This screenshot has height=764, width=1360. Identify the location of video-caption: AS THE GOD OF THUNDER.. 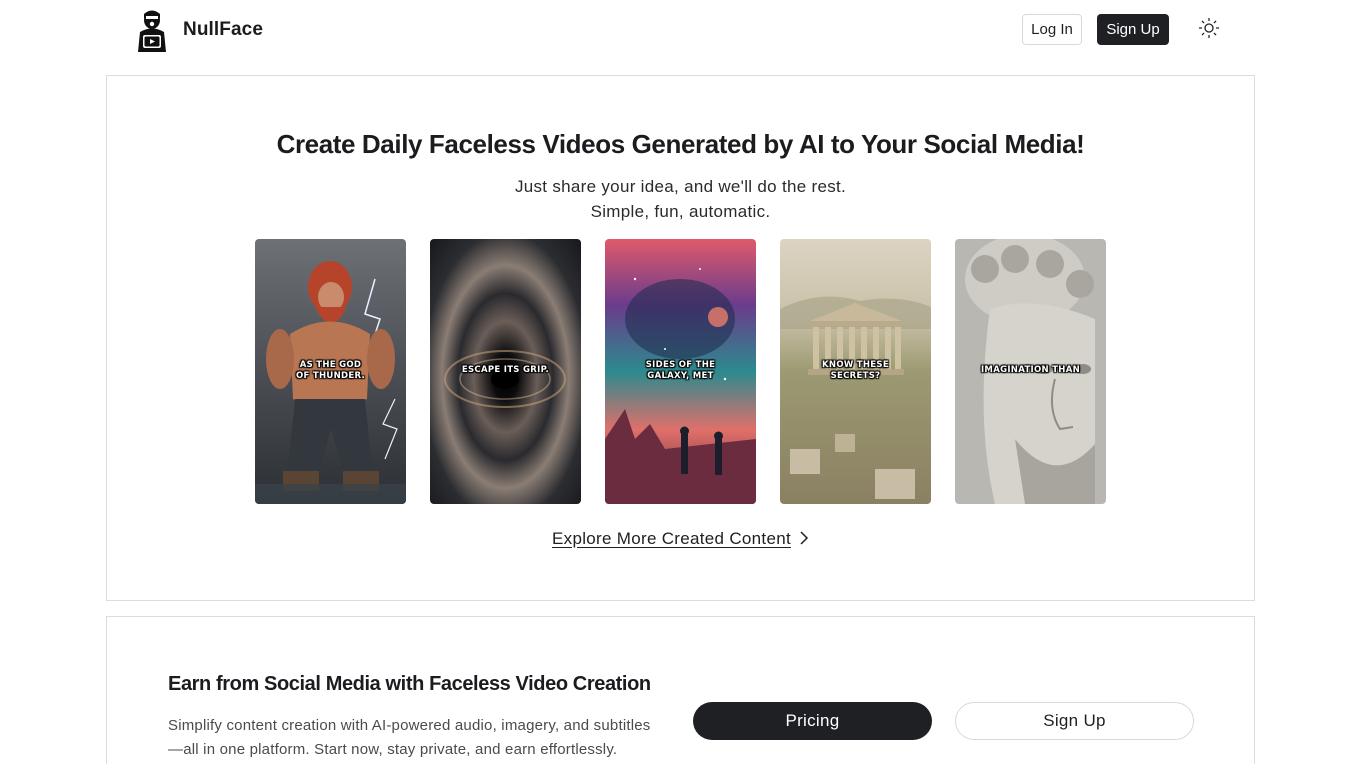
(330, 371).